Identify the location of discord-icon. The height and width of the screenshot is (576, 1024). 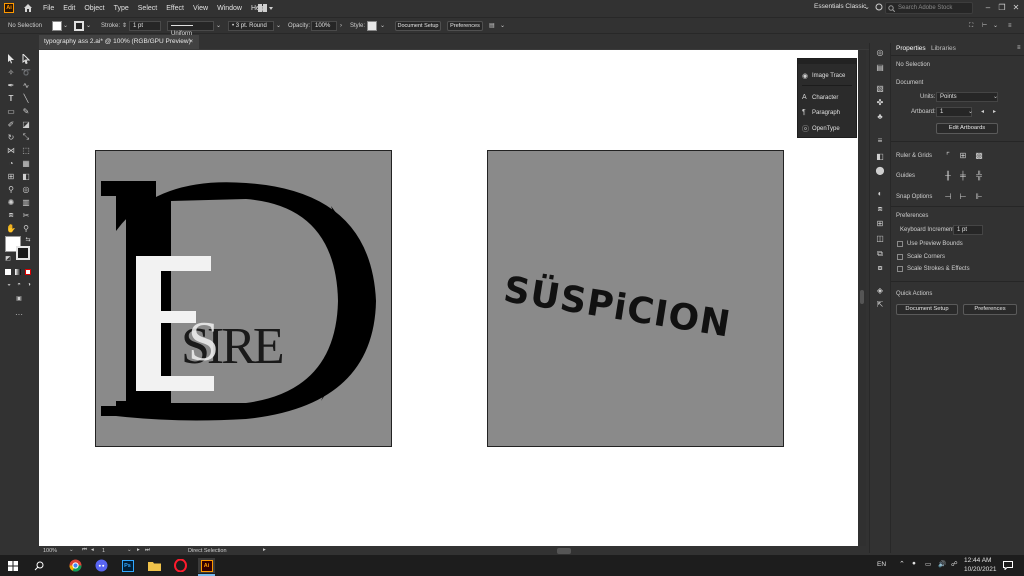
(101, 565).